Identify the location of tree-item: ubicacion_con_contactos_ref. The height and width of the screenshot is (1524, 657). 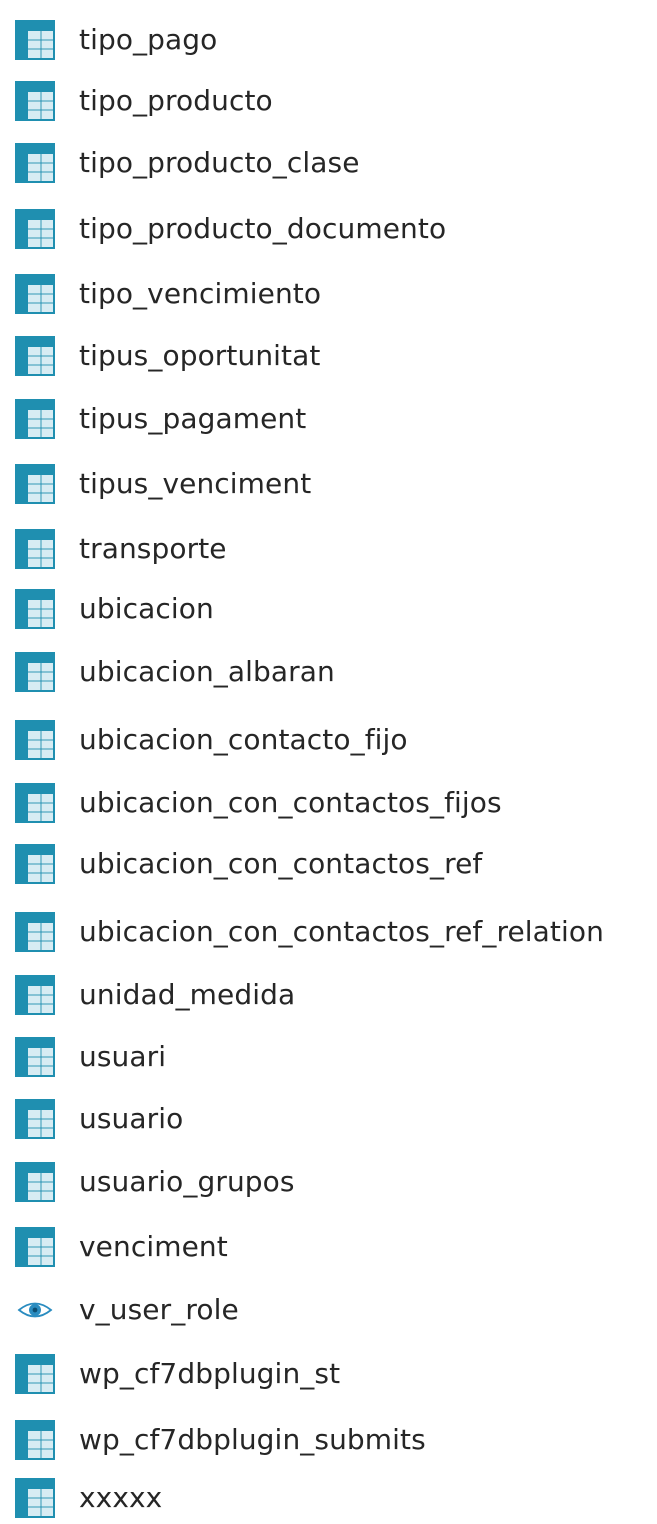
(328, 864).